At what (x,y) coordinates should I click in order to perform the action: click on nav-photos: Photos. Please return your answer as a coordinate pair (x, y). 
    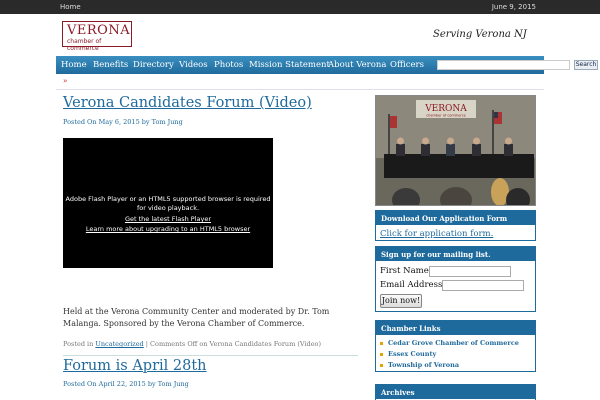
    Looking at the image, I should click on (228, 65).